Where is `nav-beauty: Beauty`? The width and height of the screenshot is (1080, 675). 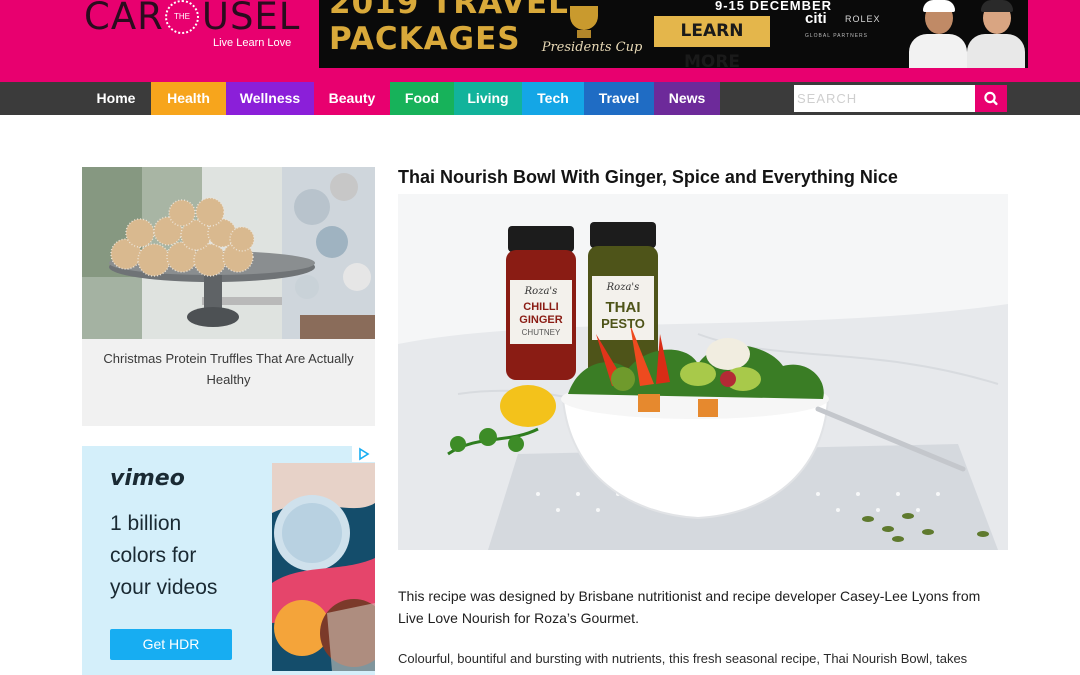
nav-beauty: Beauty is located at coordinates (352, 98).